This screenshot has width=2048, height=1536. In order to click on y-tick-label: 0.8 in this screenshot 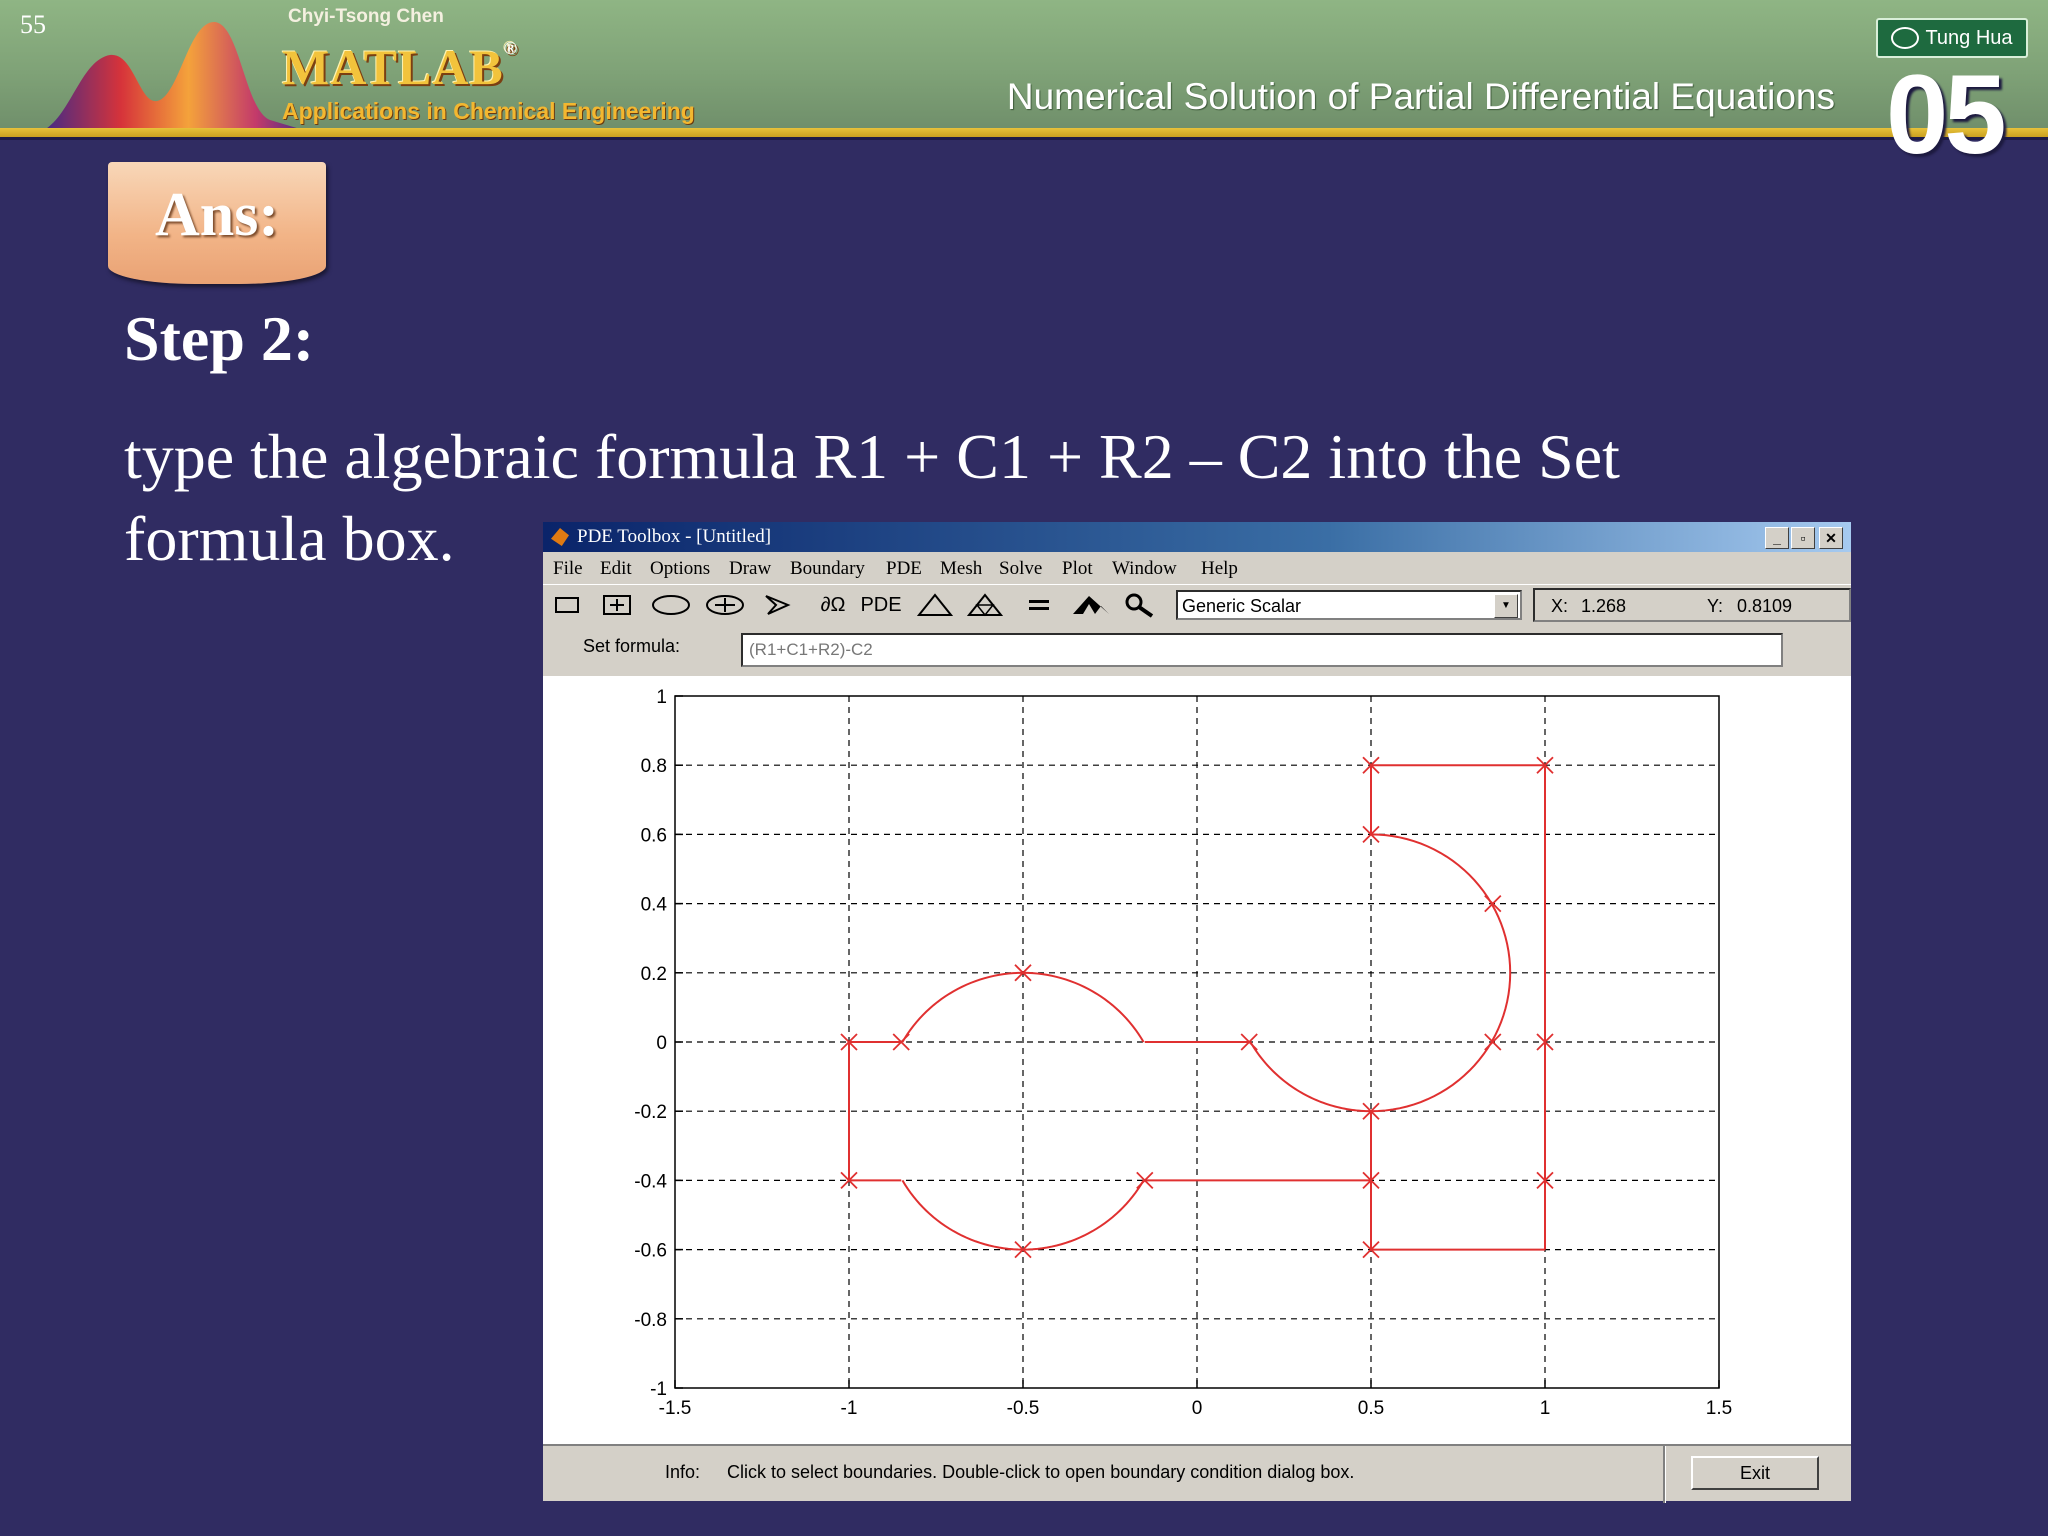, I will do `click(654, 766)`.